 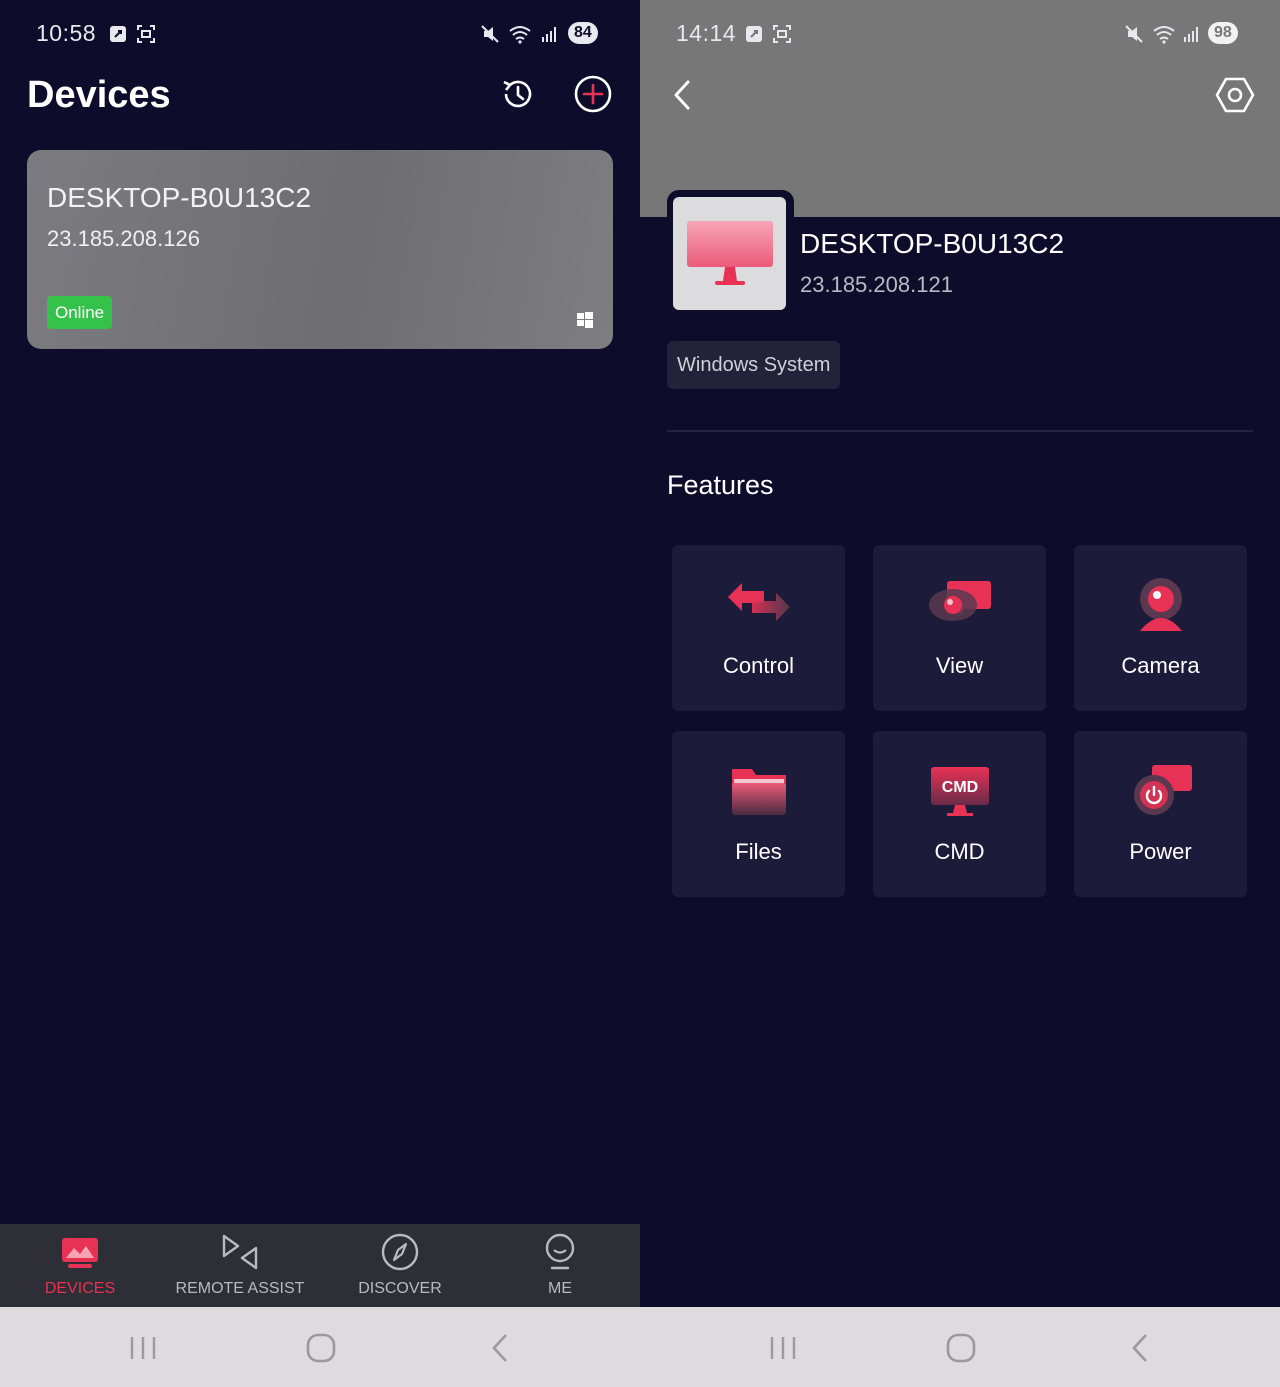 What do you see at coordinates (320, 249) in the screenshot?
I see `device-card: DESKTOP-B0U13C2 23.185.208.126 Online` at bounding box center [320, 249].